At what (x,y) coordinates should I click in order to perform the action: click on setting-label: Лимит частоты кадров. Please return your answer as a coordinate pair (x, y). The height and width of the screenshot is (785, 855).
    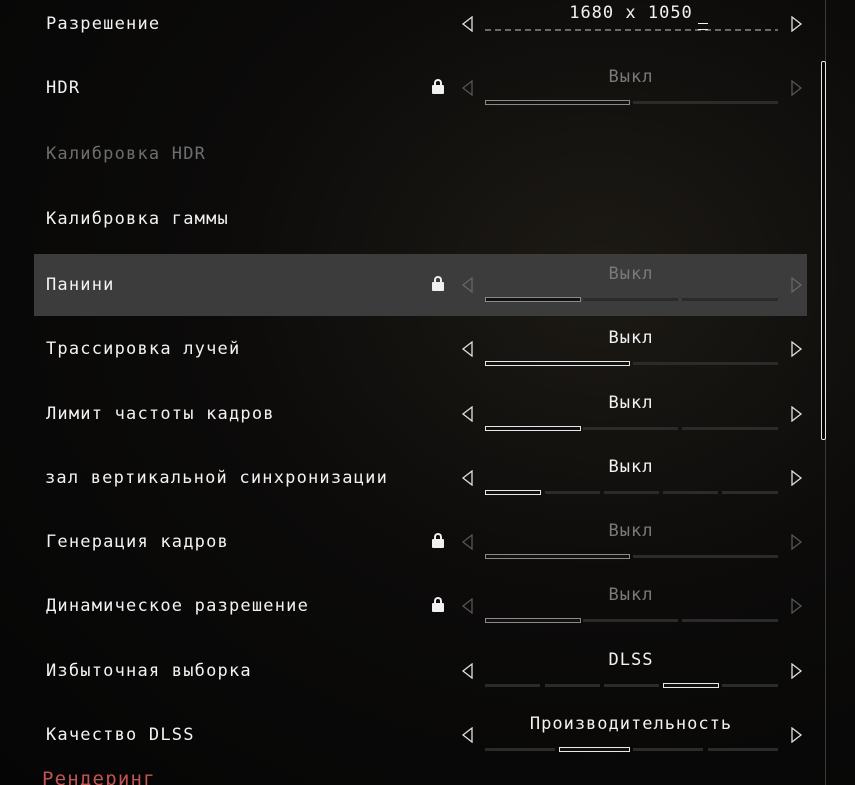
    Looking at the image, I should click on (160, 414).